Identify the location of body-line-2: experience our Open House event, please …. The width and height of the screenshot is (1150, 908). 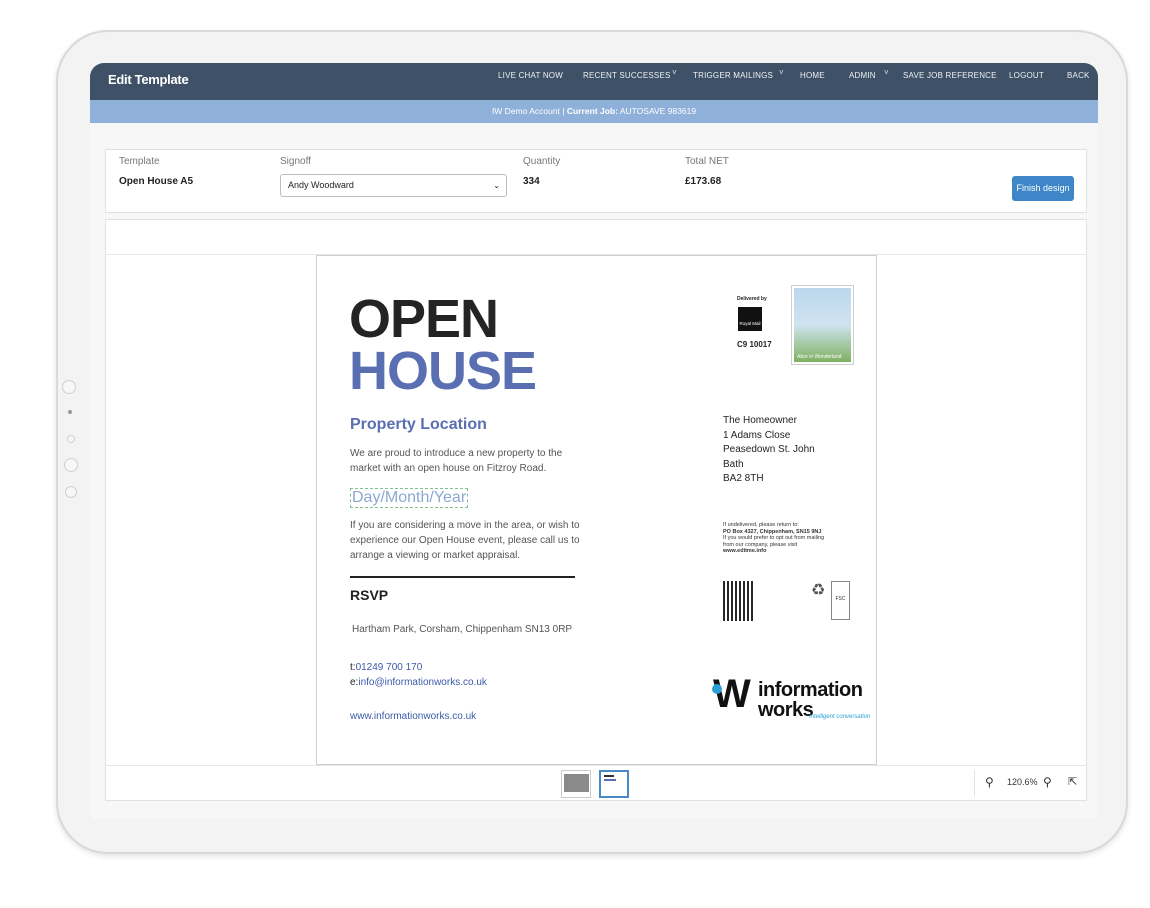
(465, 540).